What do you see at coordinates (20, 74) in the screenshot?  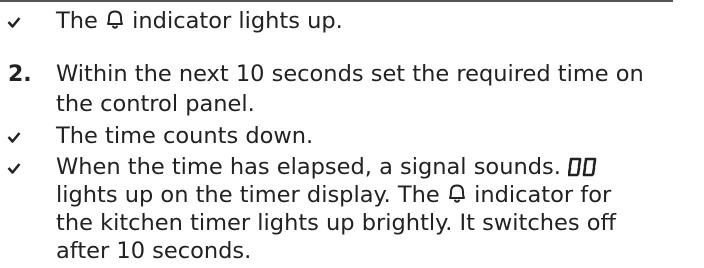 I see `step-number: 2.` at bounding box center [20, 74].